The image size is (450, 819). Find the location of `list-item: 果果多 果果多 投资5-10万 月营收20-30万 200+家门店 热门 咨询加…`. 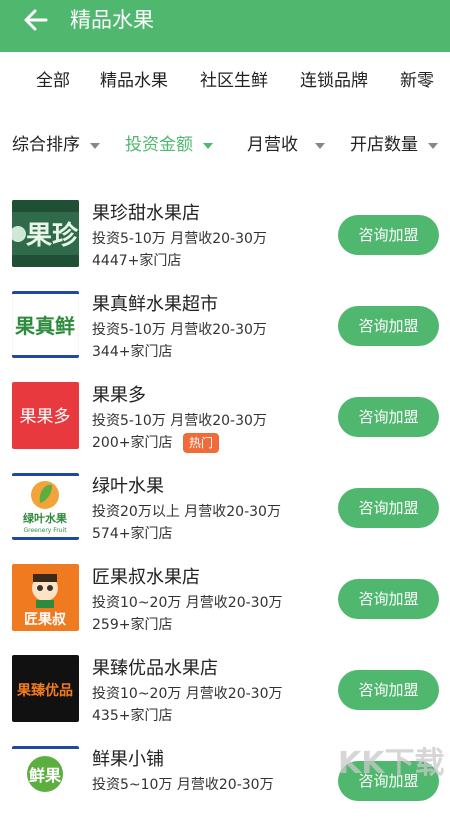

list-item: 果果多 果果多 投资5-10万 月营收20-30万 200+家门店 热门 咨询加… is located at coordinates (225, 409).